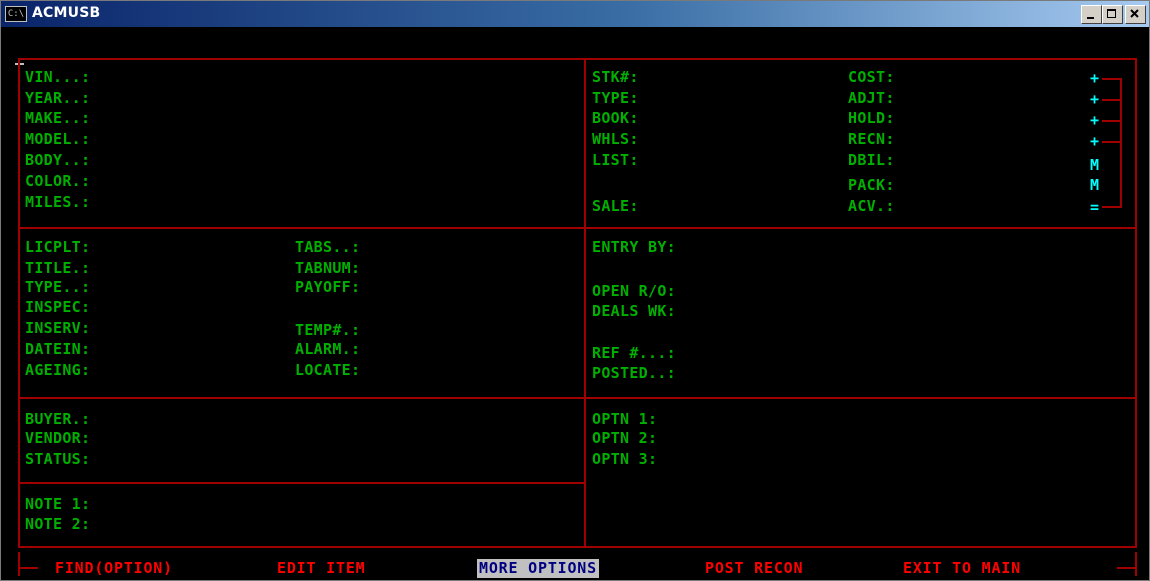 The image size is (1150, 581). I want to click on locate-label: LOCATE:, so click(328, 370).